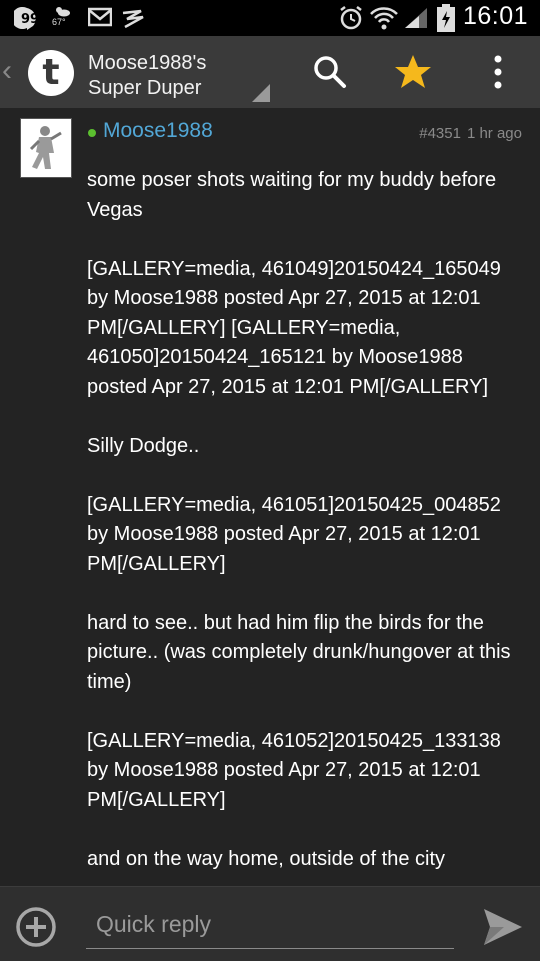 The width and height of the screenshot is (540, 961). What do you see at coordinates (63, 12) in the screenshot?
I see `weather-icon` at bounding box center [63, 12].